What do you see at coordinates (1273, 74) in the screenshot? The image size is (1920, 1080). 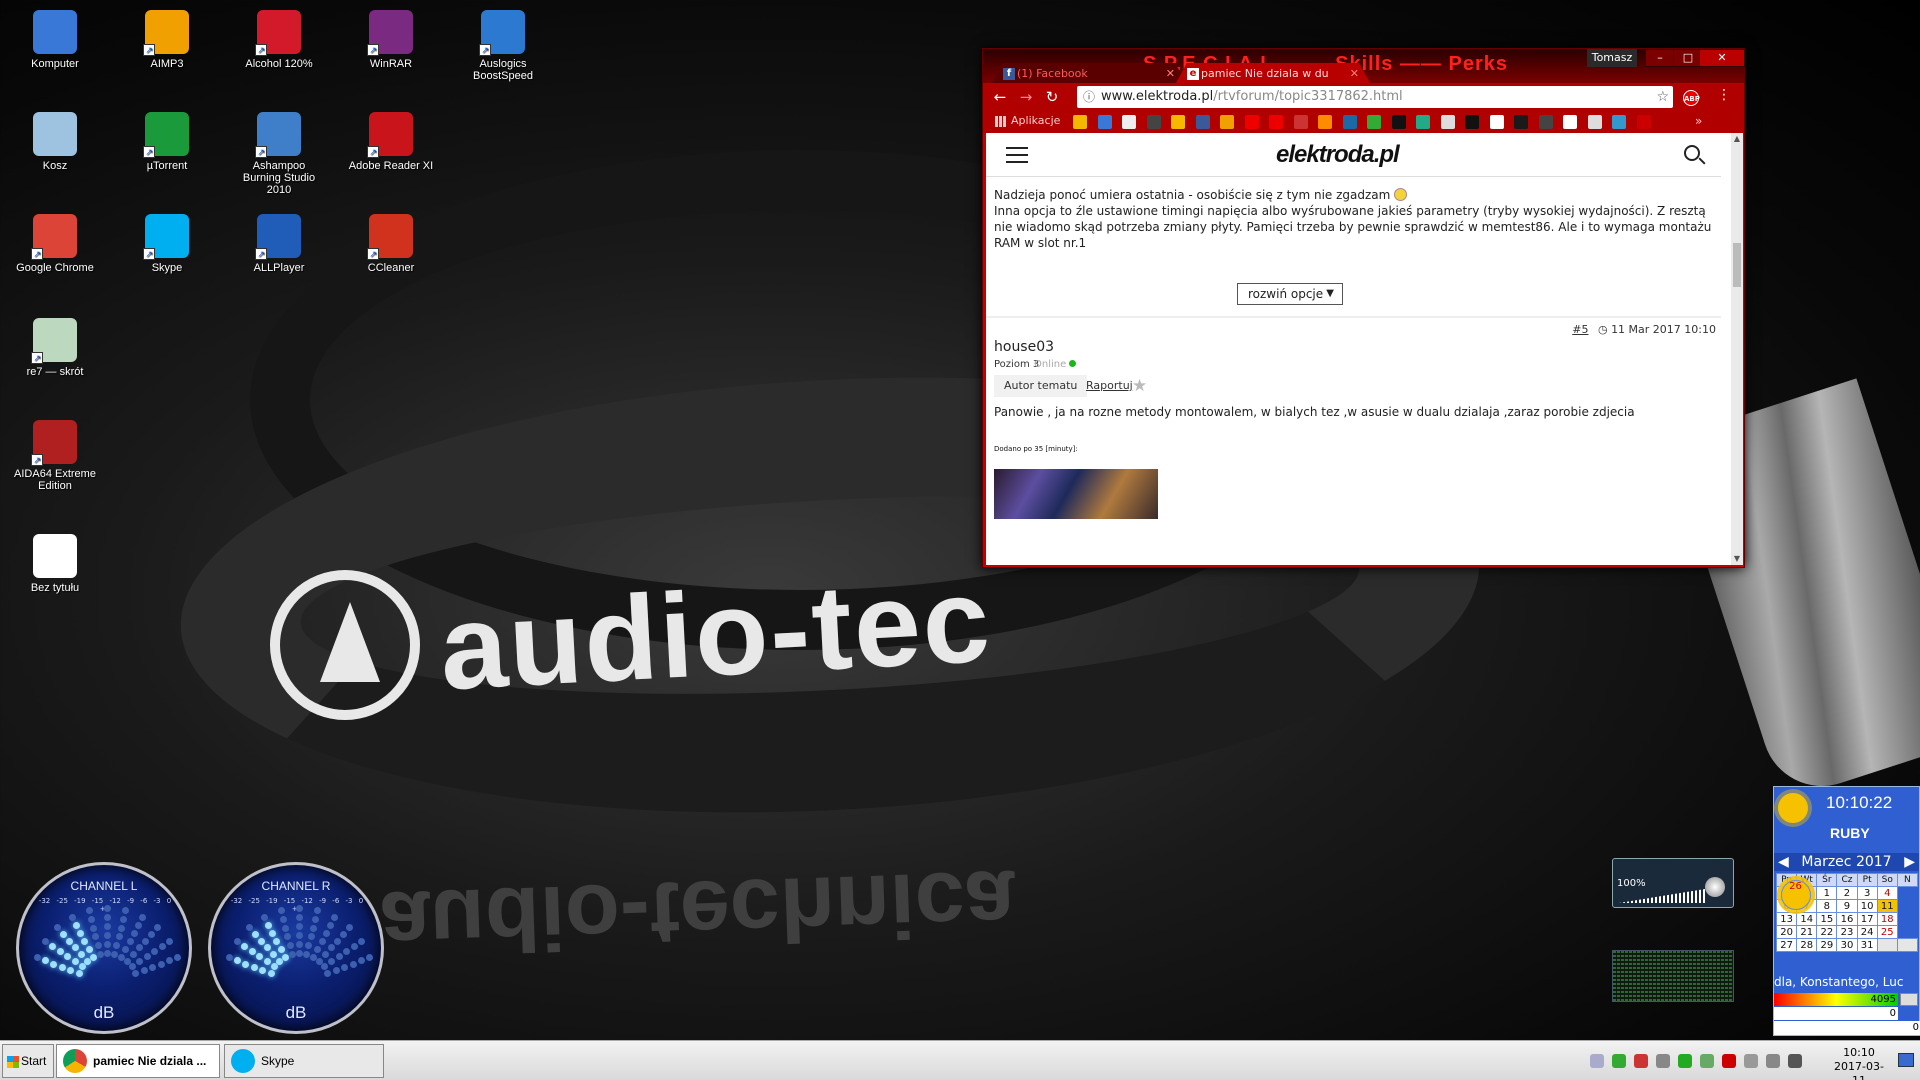 I see `tab-elektroda: e pamiec Nie dziala w du ✕` at bounding box center [1273, 74].